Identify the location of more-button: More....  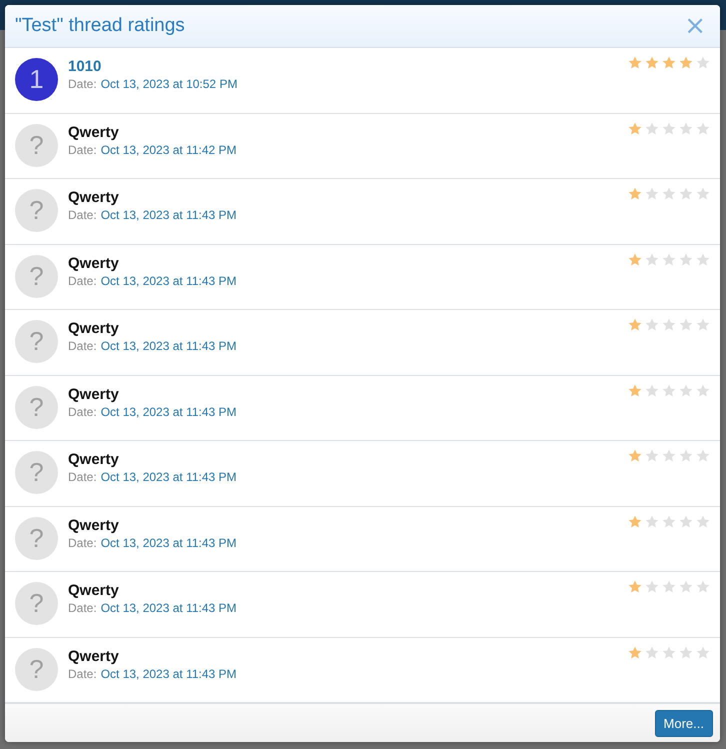
(683, 723).